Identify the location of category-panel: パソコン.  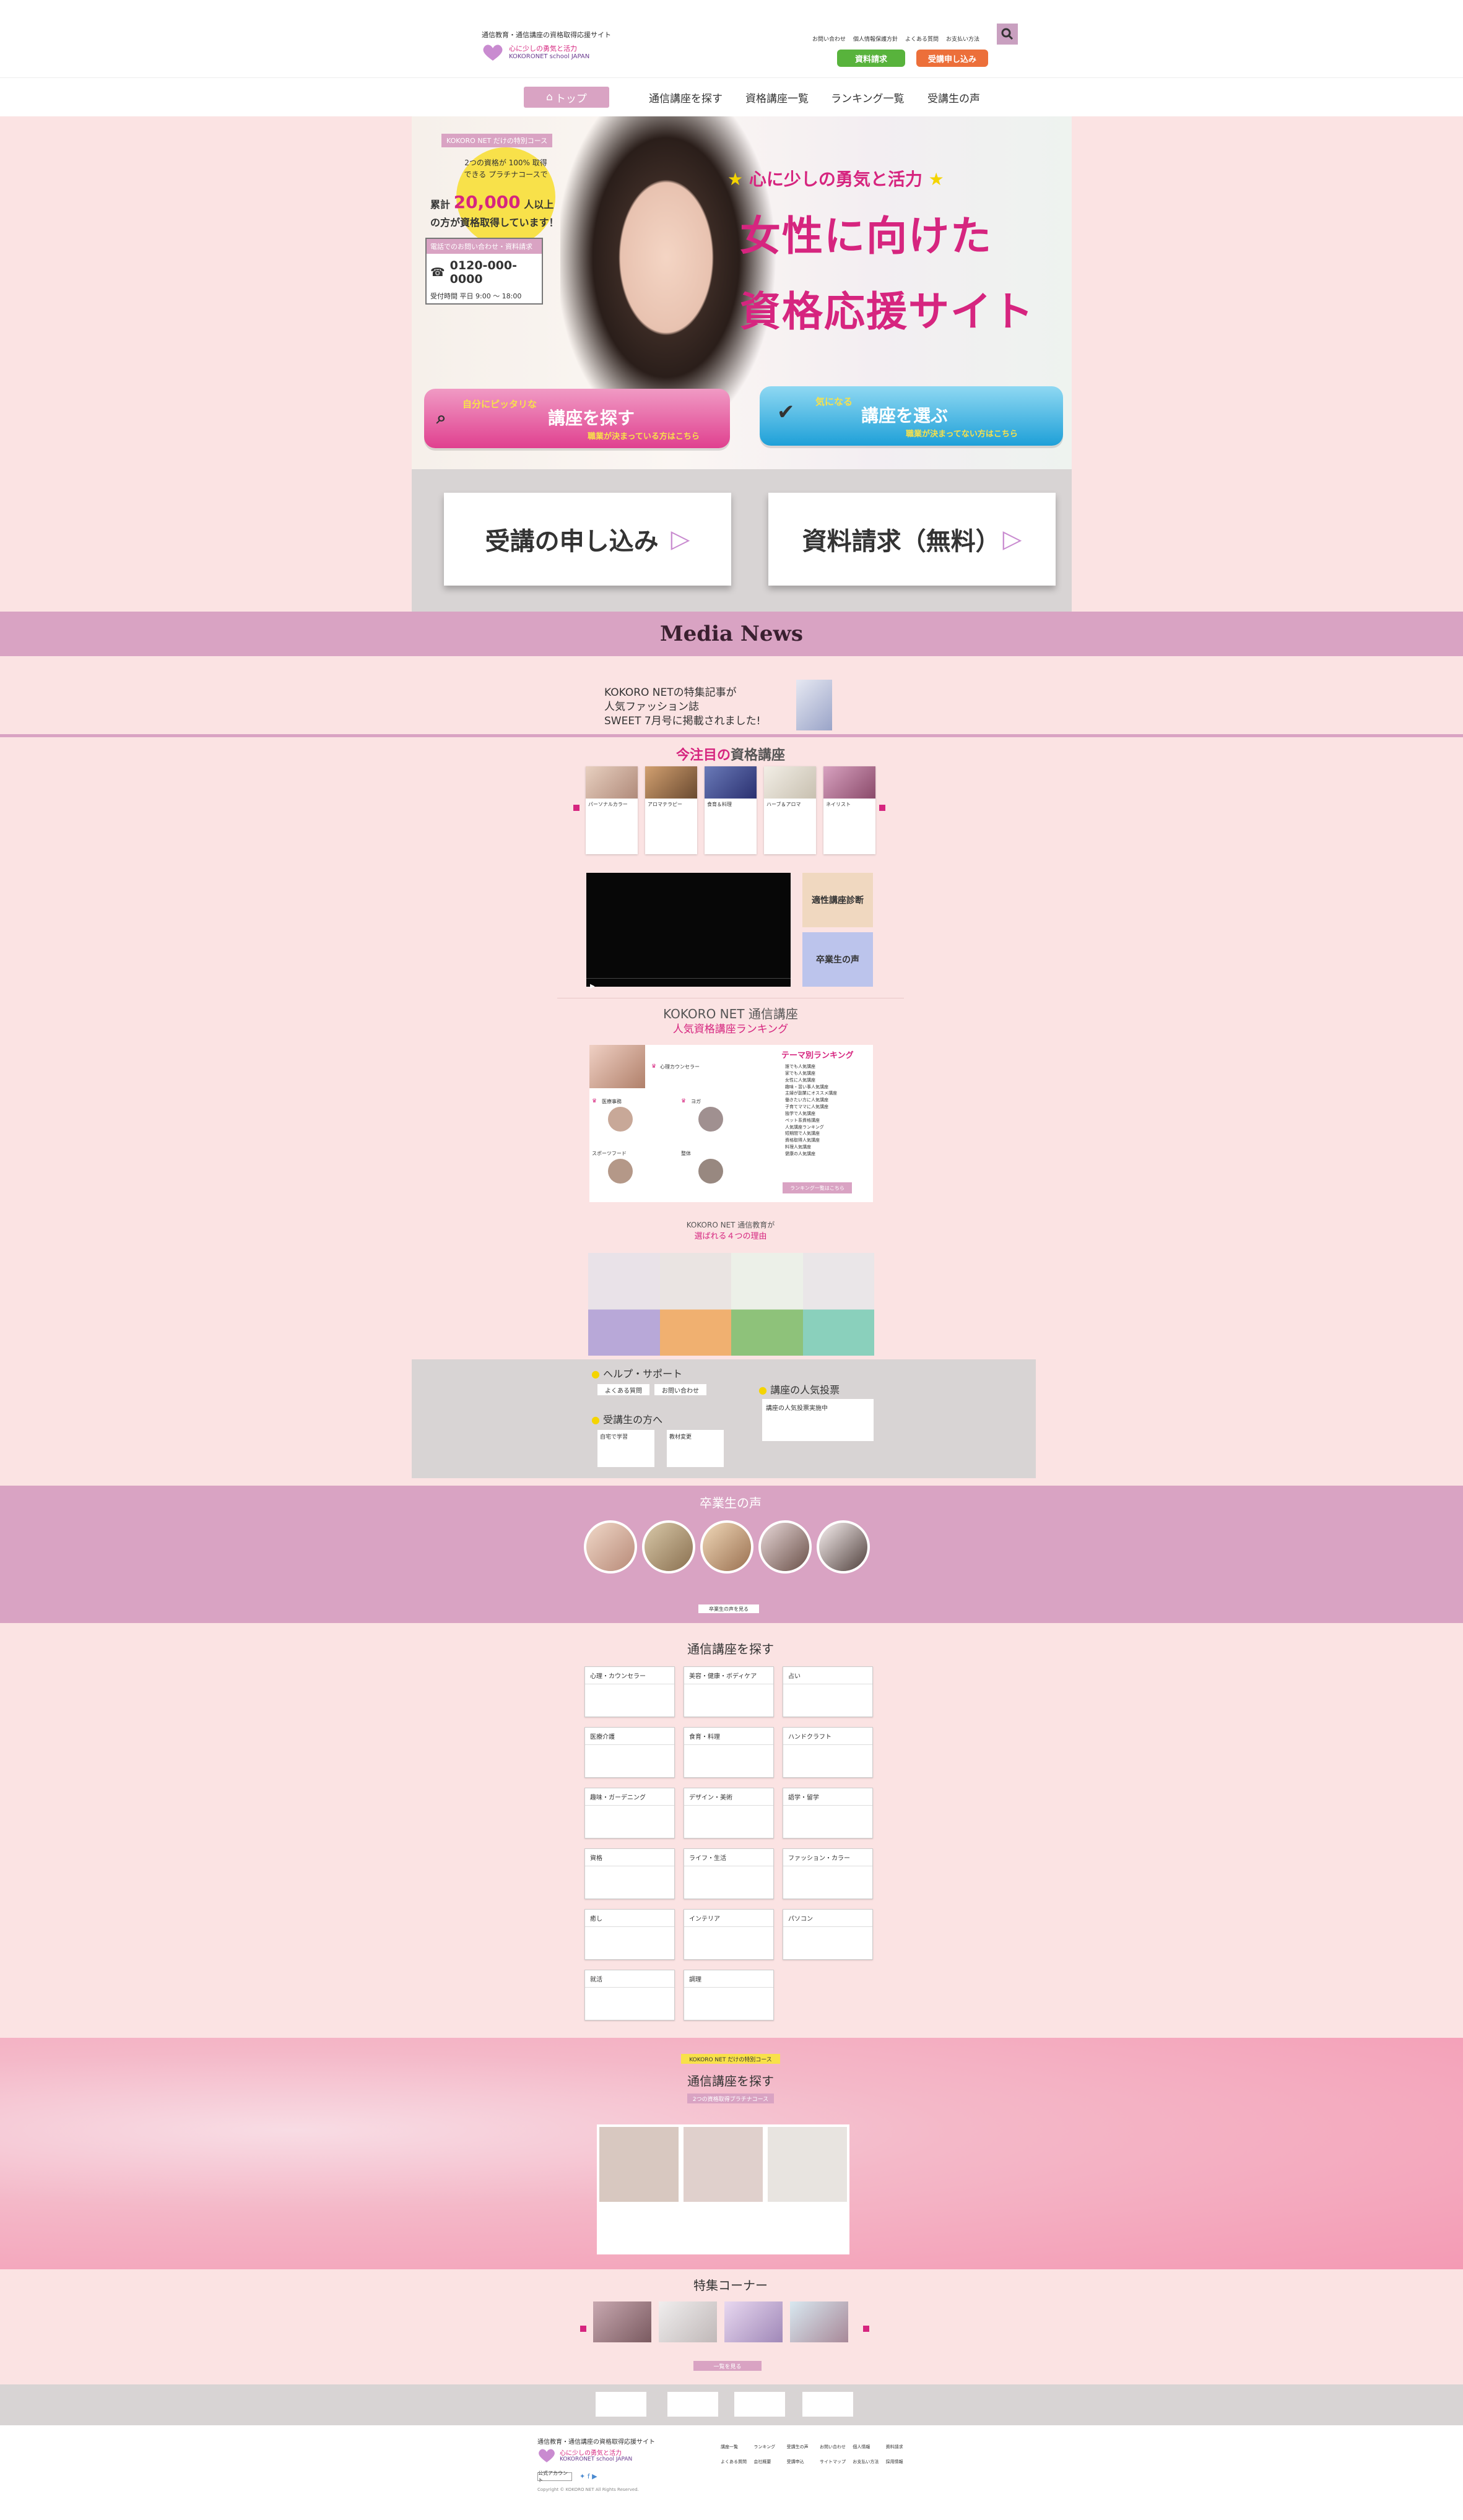
(828, 1935).